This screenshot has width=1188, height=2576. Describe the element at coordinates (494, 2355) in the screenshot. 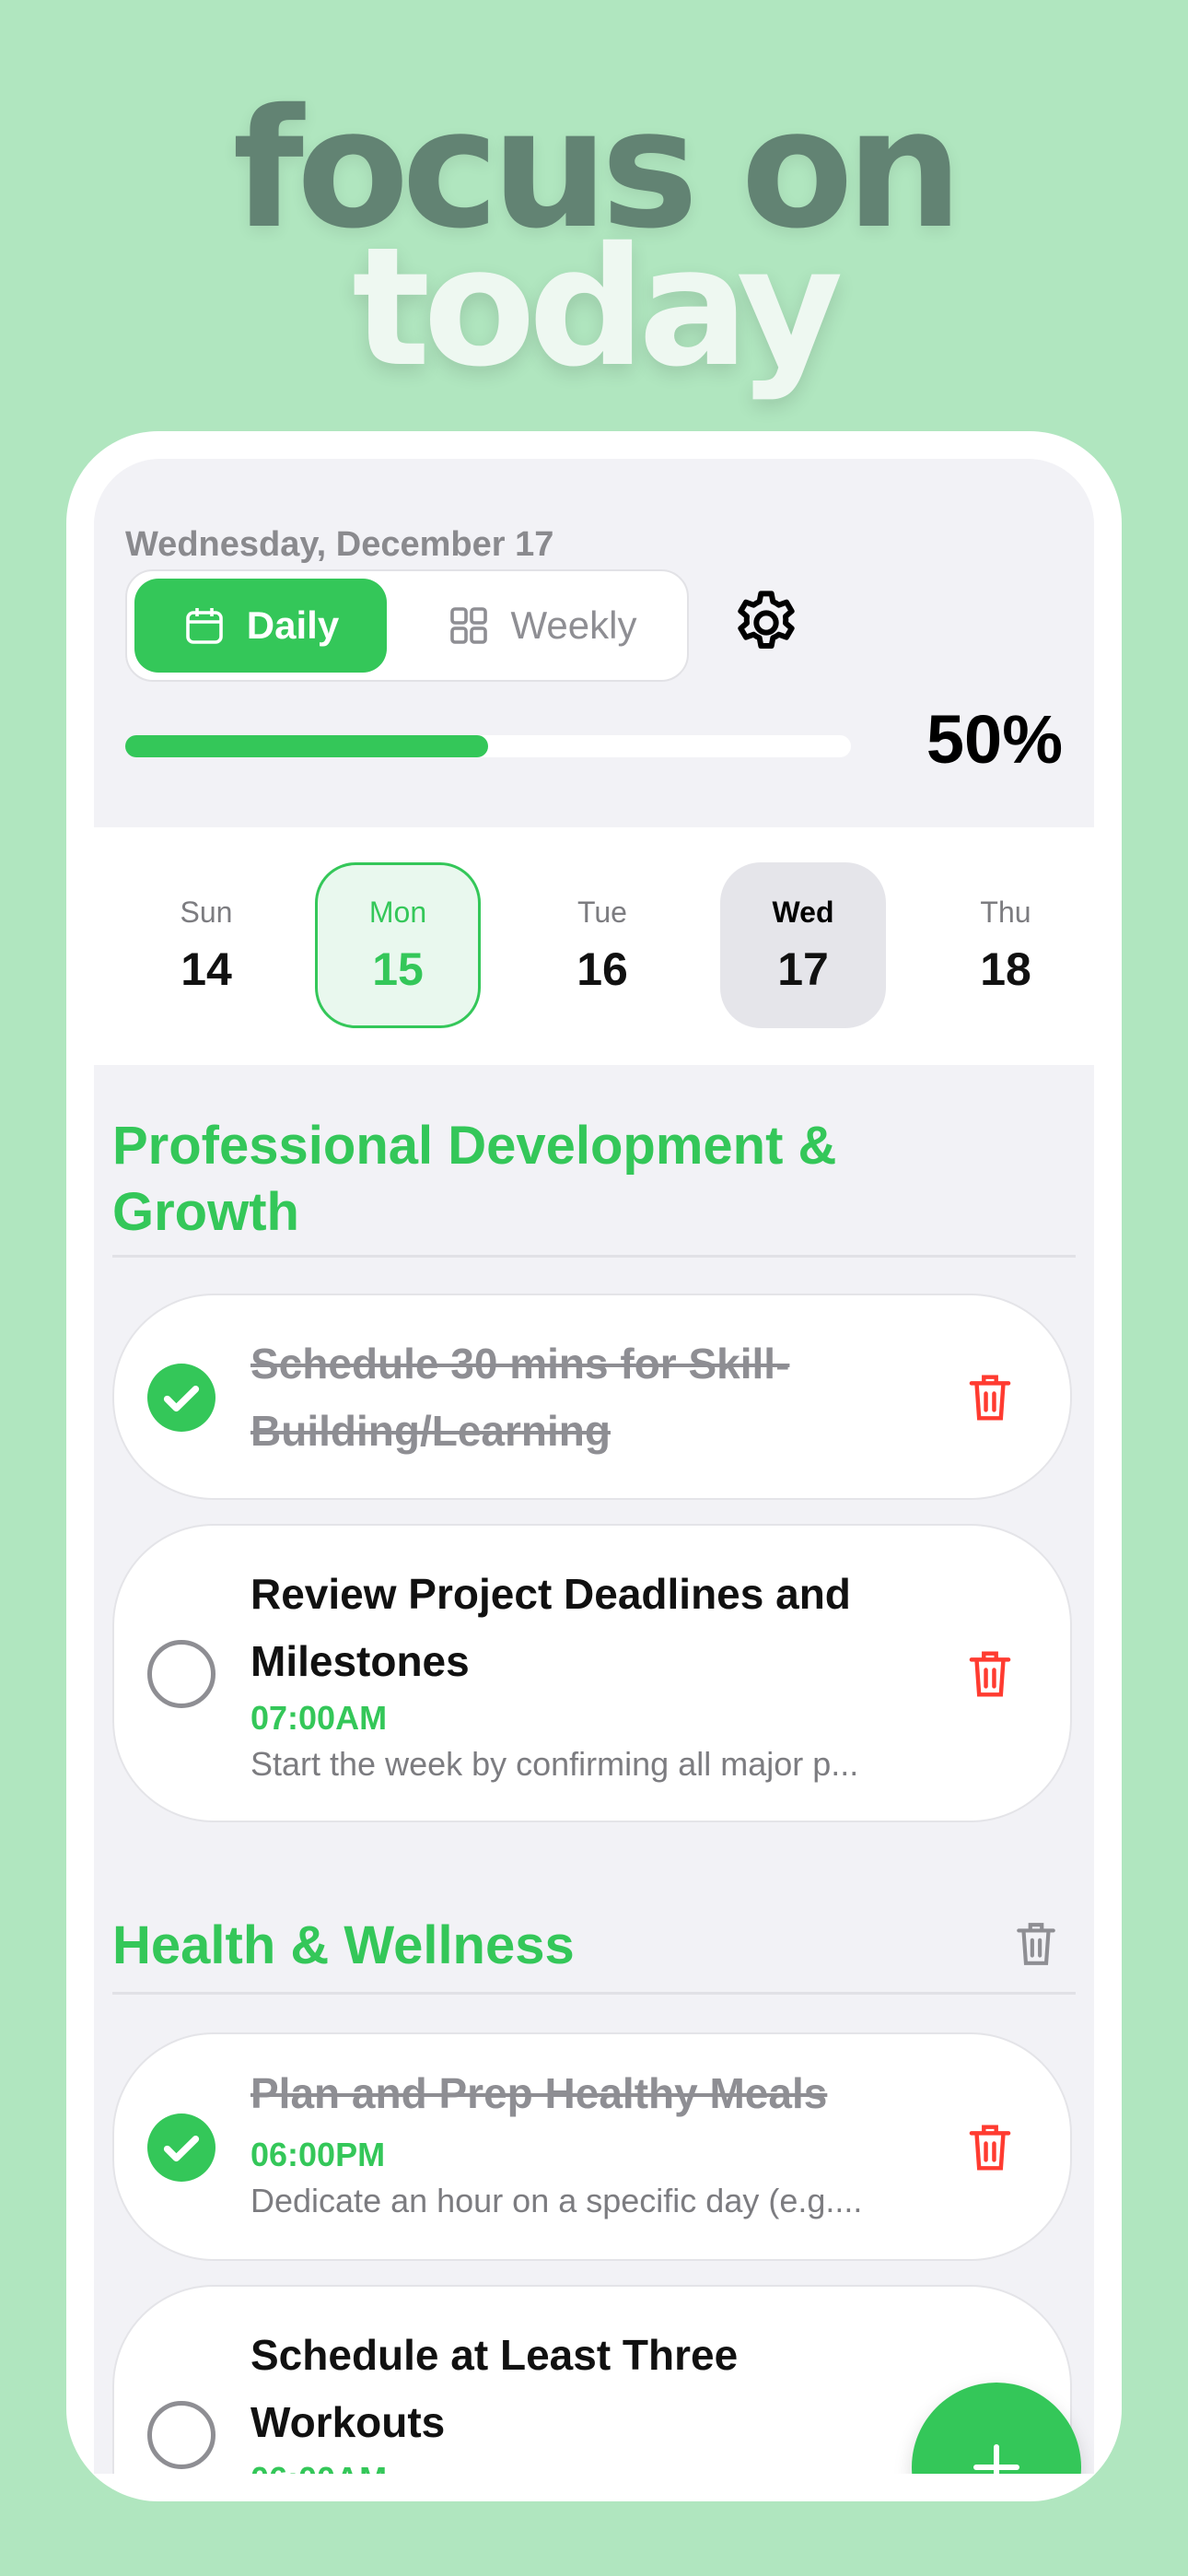

I see `task-title-line: Schedule at Least Three` at that location.